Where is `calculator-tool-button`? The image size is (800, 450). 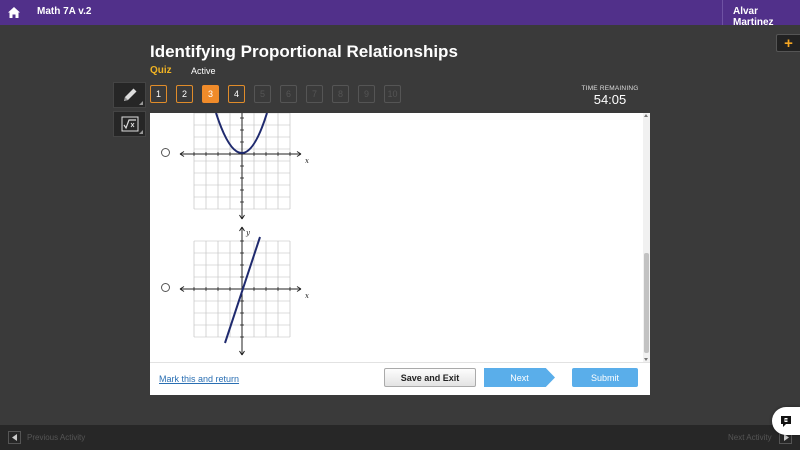 calculator-tool-button is located at coordinates (129, 124).